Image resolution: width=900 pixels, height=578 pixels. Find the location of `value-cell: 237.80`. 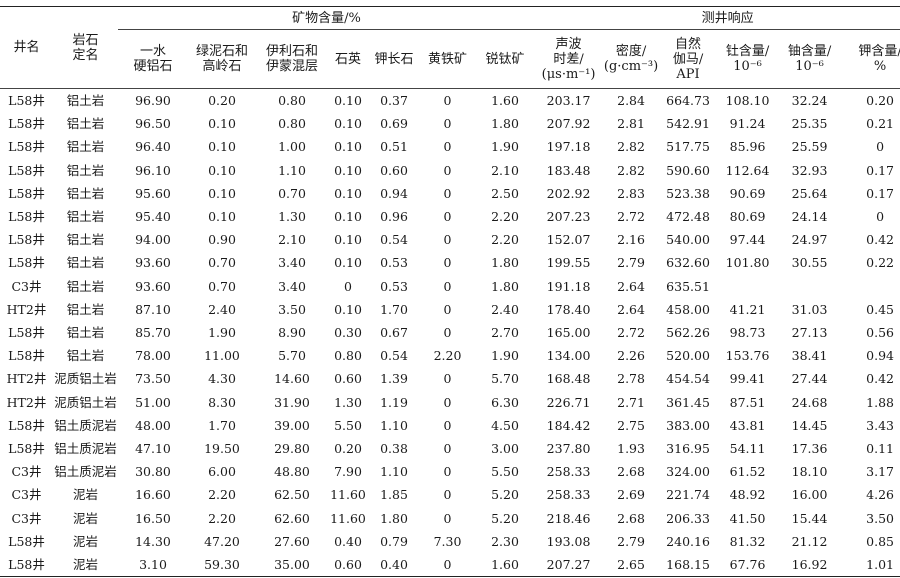

value-cell: 237.80 is located at coordinates (568, 449).